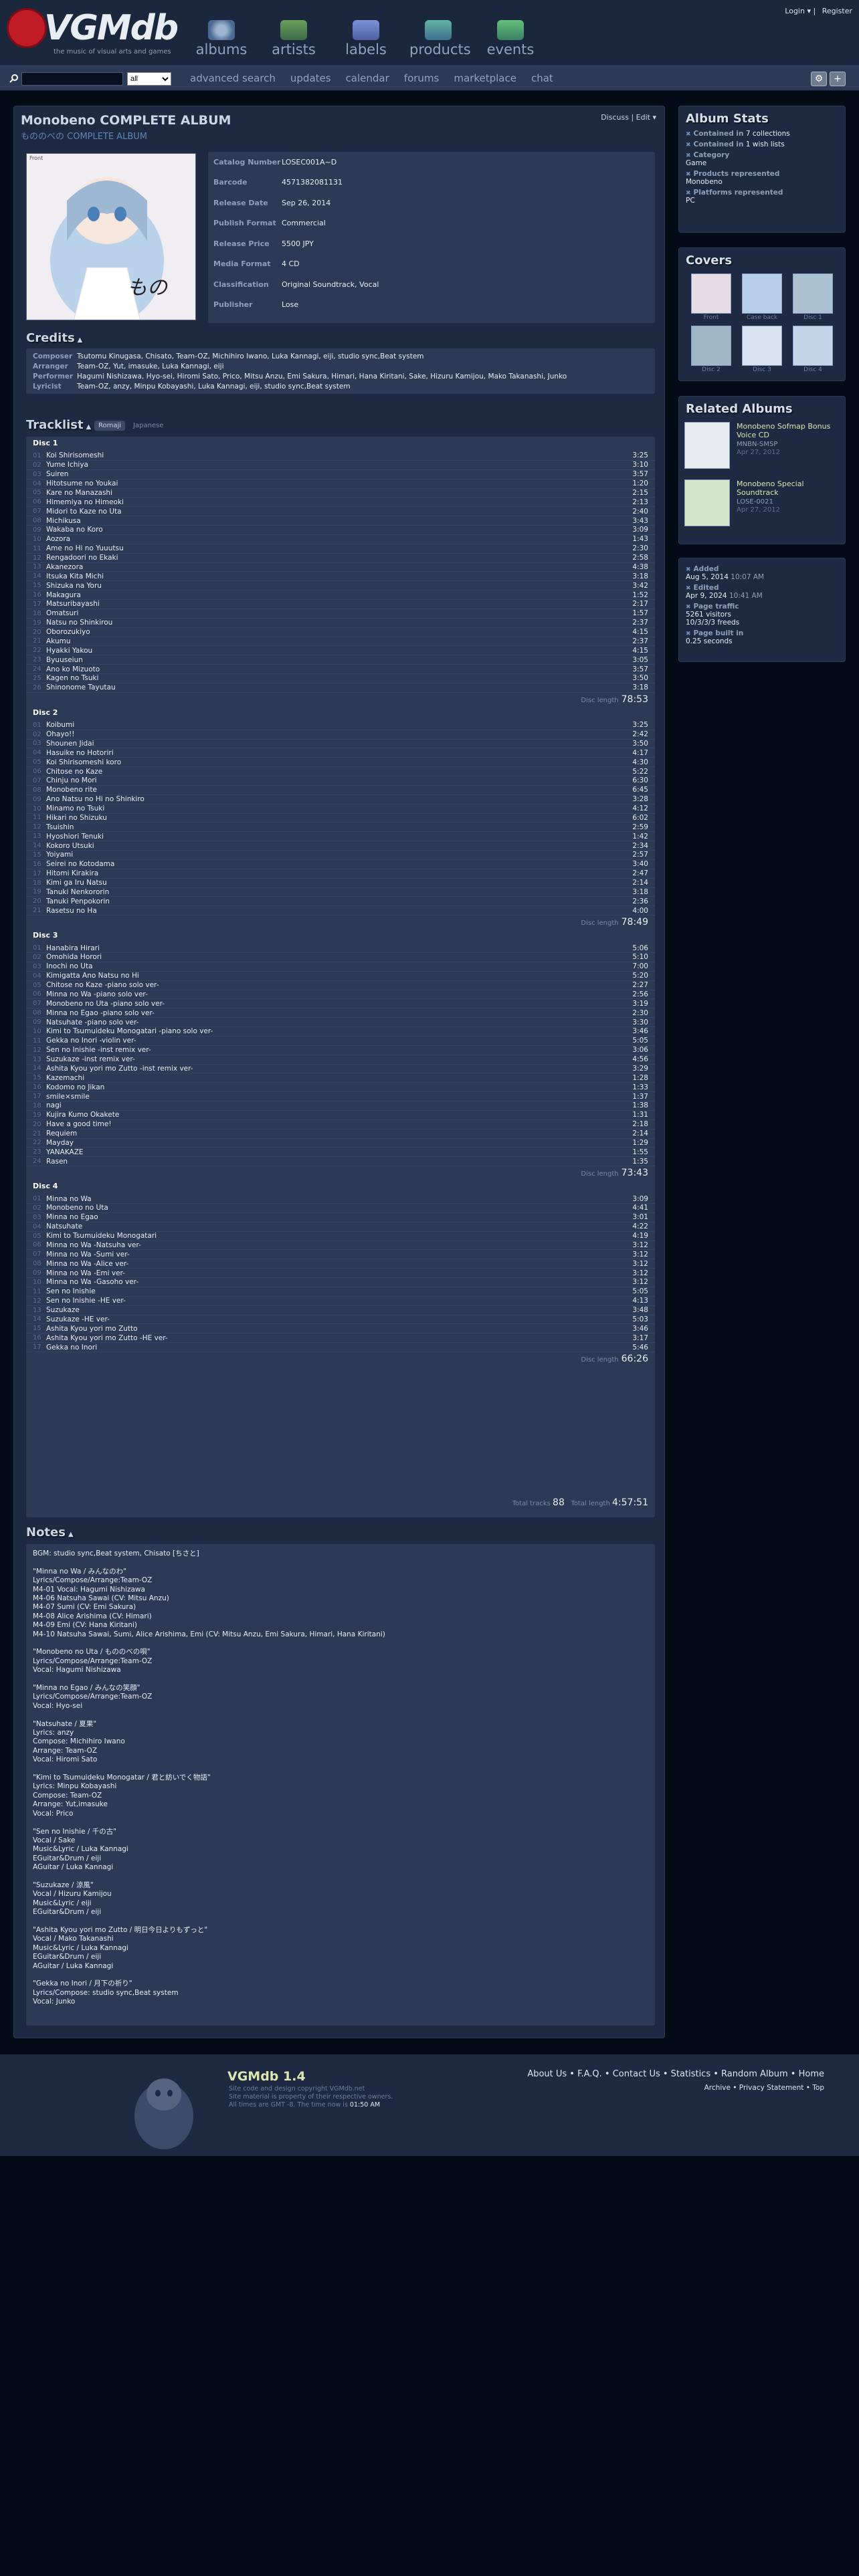 The width and height of the screenshot is (859, 2576). Describe the element at coordinates (149, 79) in the screenshot. I see `search-scope-select: all` at that location.